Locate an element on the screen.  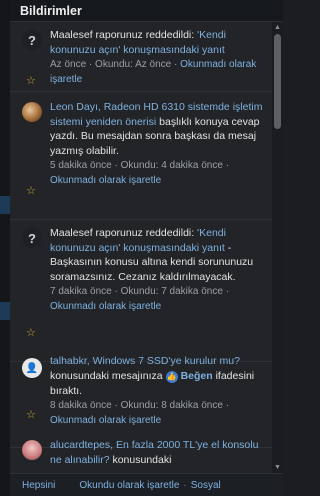
notification-time: Az önce is located at coordinates (68, 64).